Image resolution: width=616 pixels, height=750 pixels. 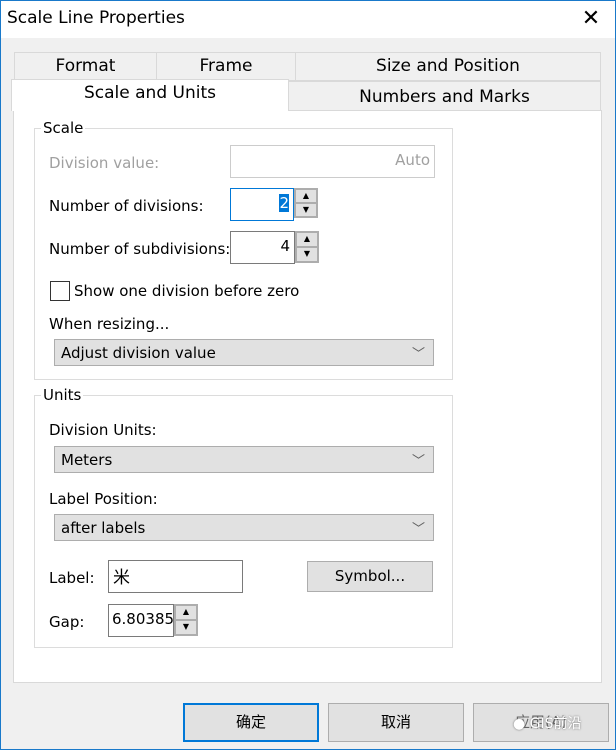 I want to click on title-bar: Scale Line Properties ✕, so click(x=308, y=19).